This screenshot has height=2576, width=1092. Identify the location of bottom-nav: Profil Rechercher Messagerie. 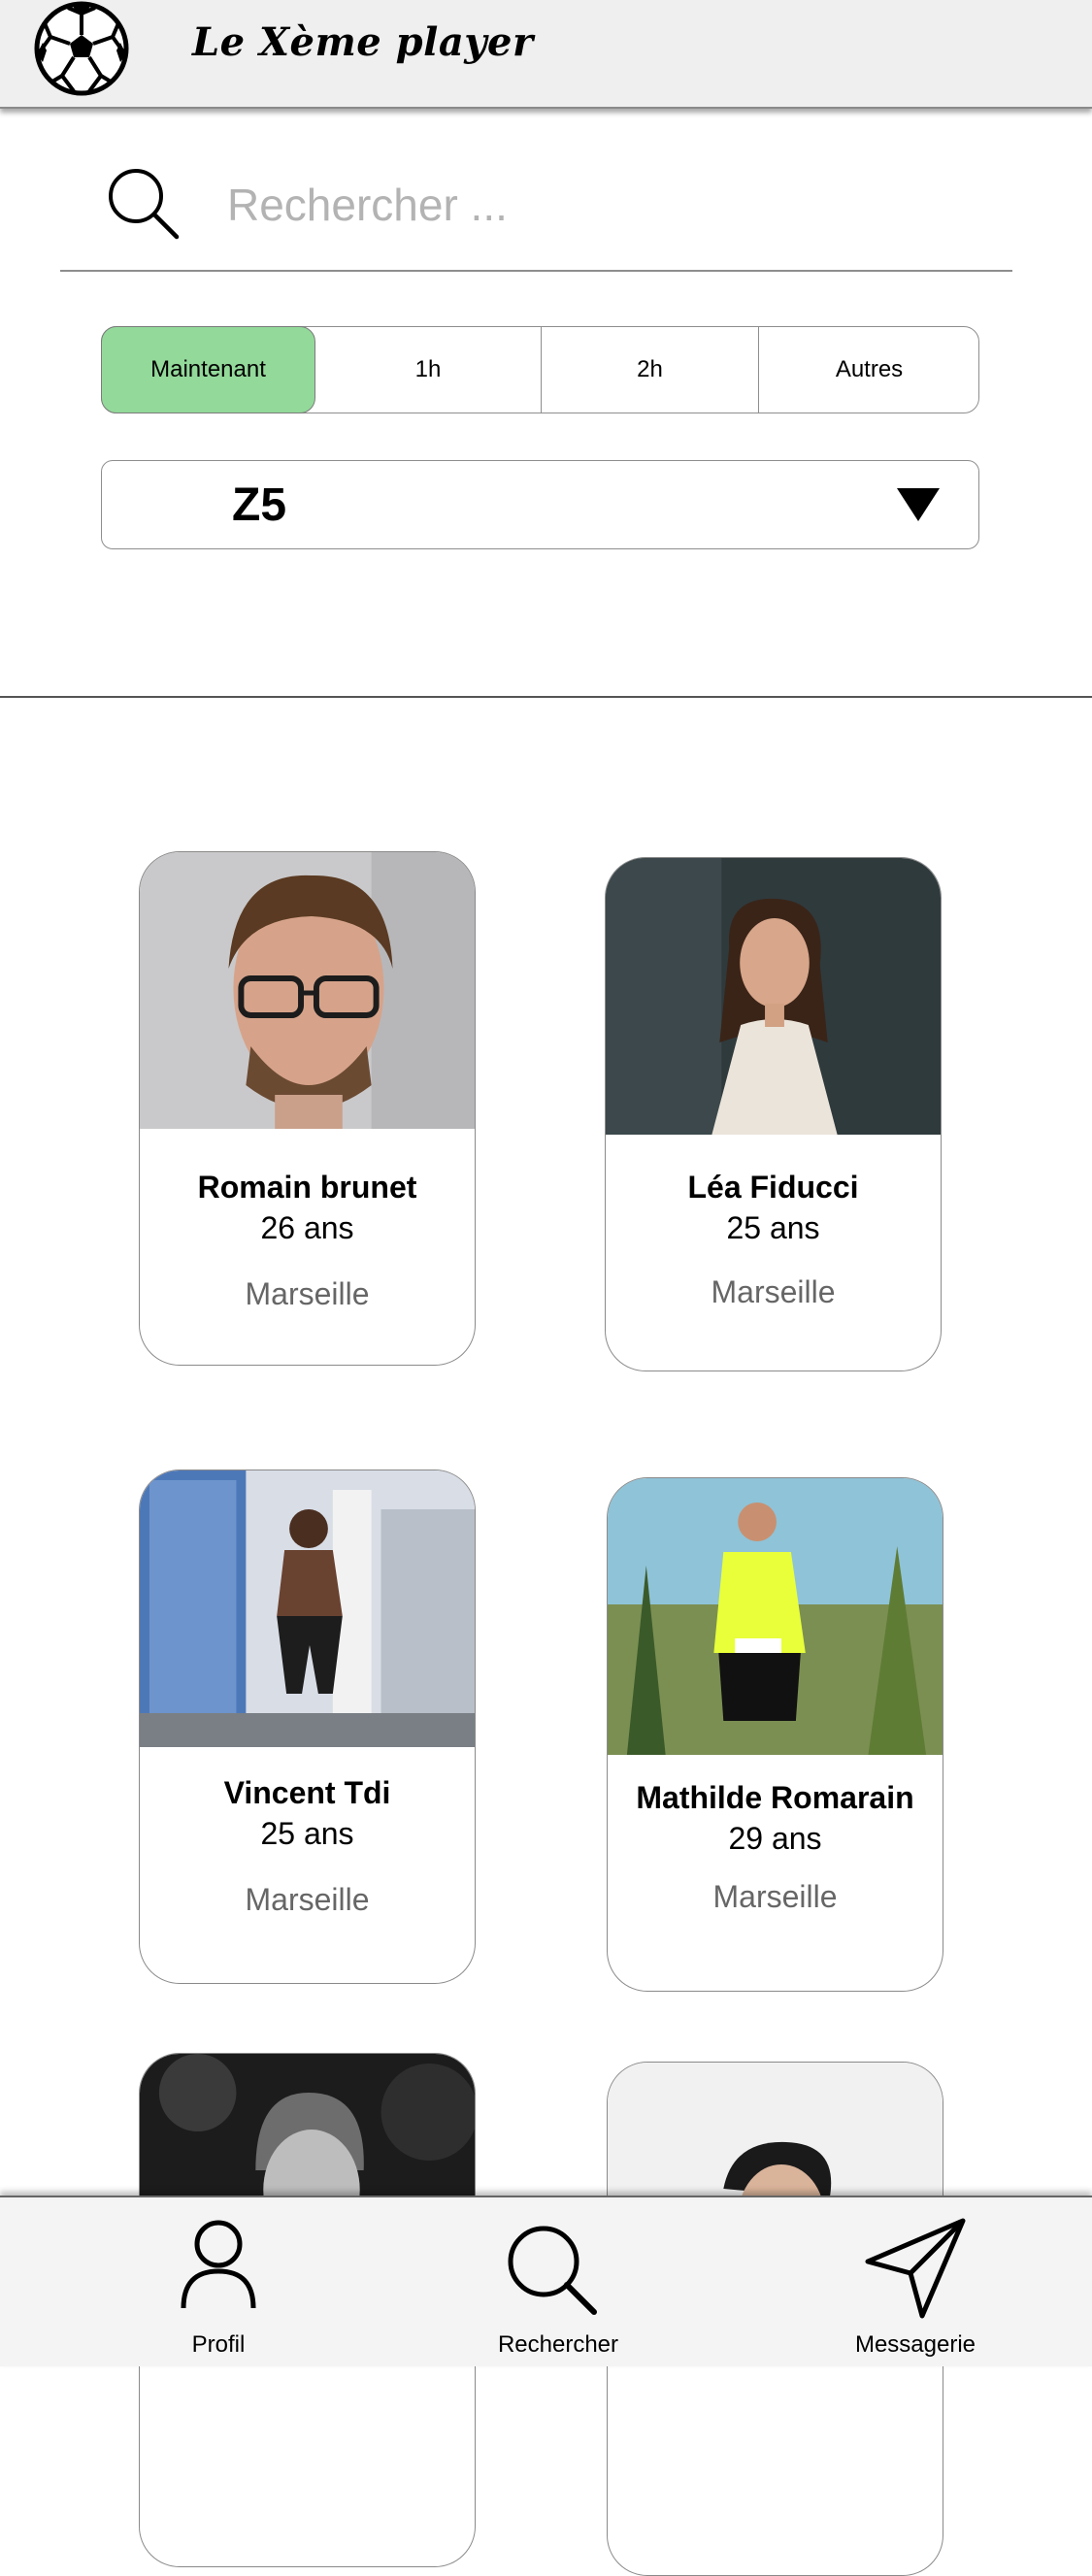
(546, 2281).